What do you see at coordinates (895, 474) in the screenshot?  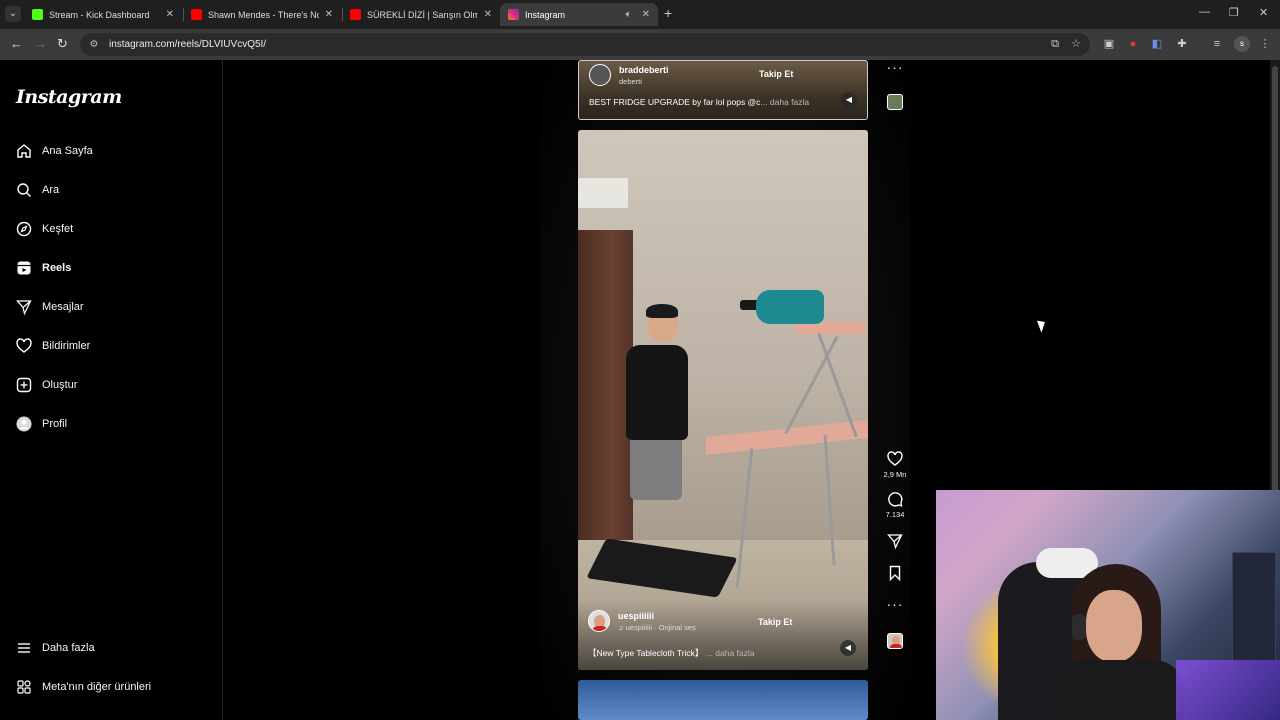 I see `like-count: 2,9 Mn` at bounding box center [895, 474].